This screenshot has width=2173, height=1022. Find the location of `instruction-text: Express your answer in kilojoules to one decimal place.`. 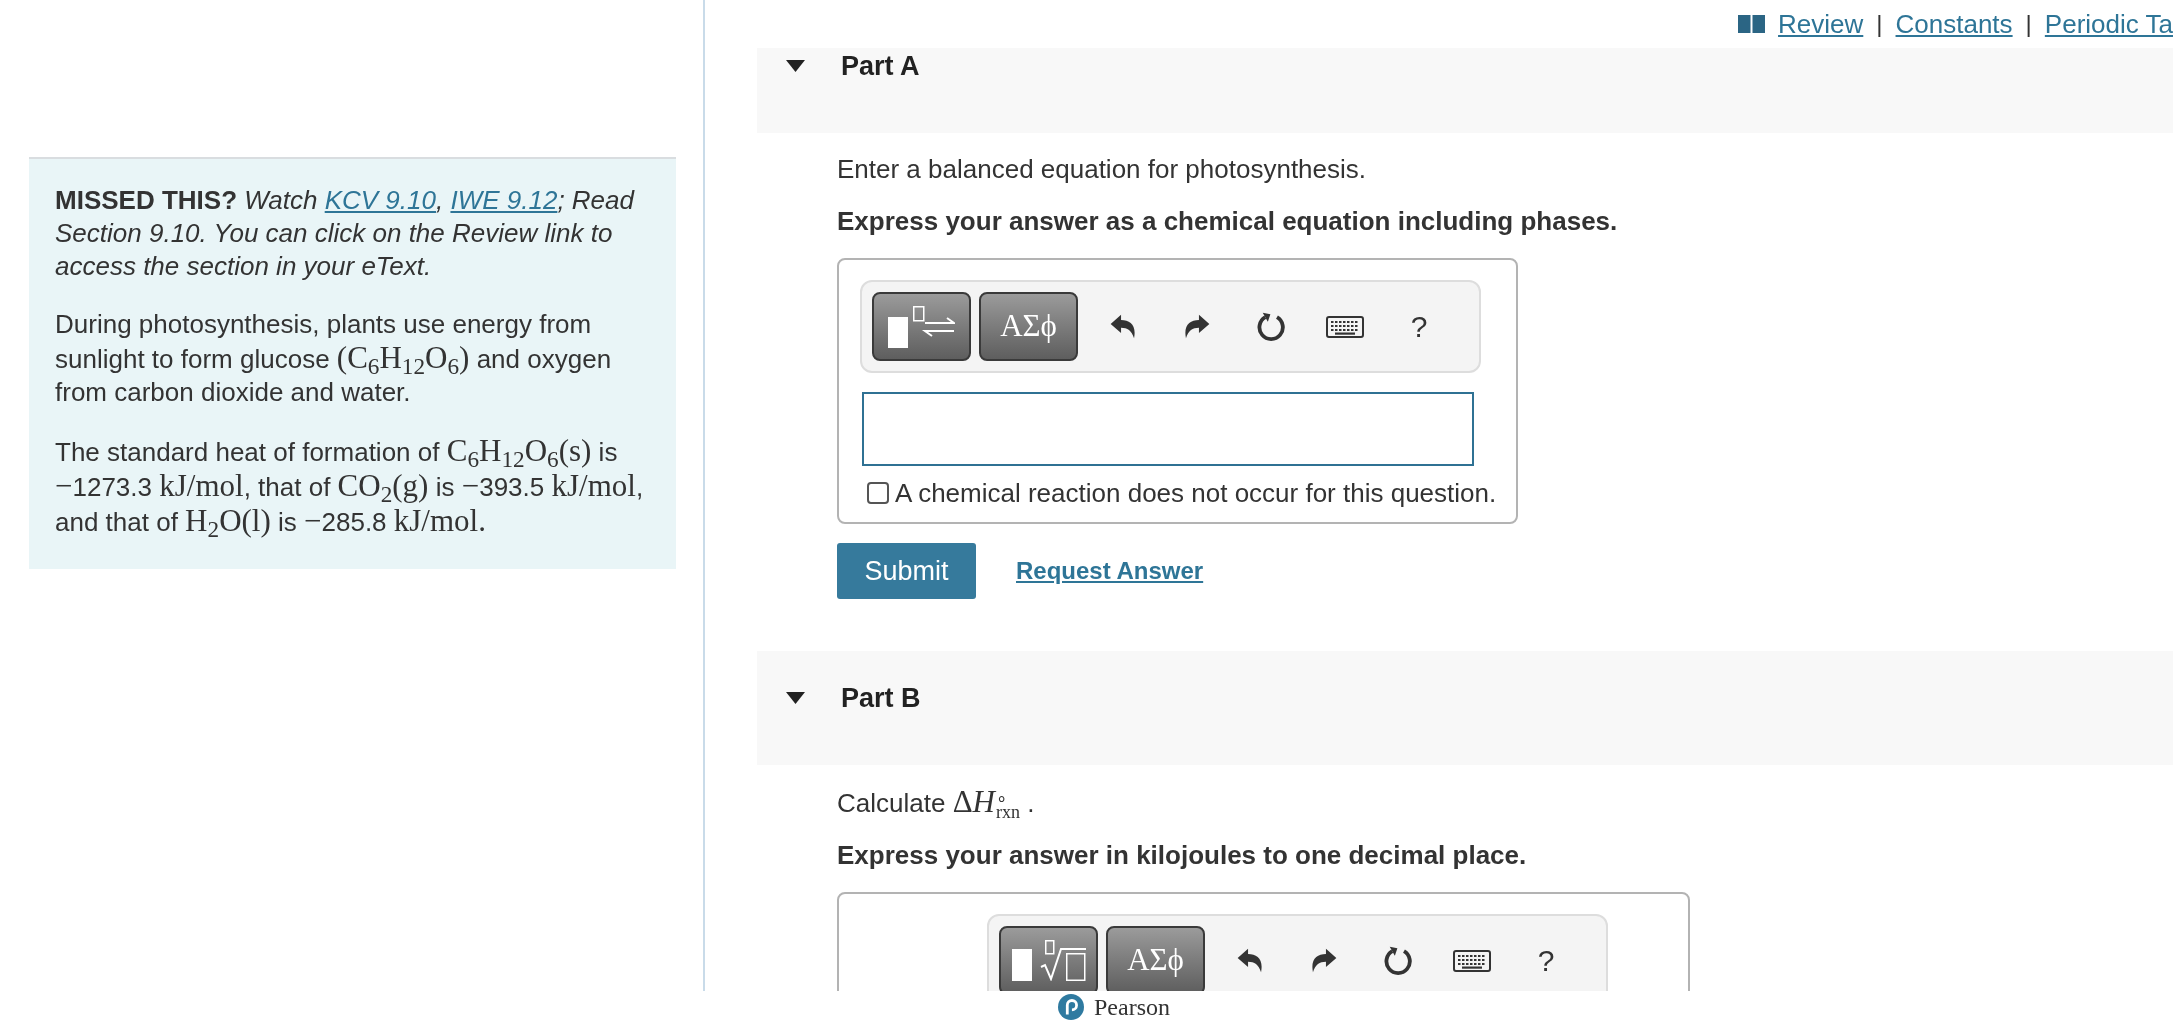

instruction-text: Express your answer in kilojoules to one decimal place. is located at coordinates (1182, 855).